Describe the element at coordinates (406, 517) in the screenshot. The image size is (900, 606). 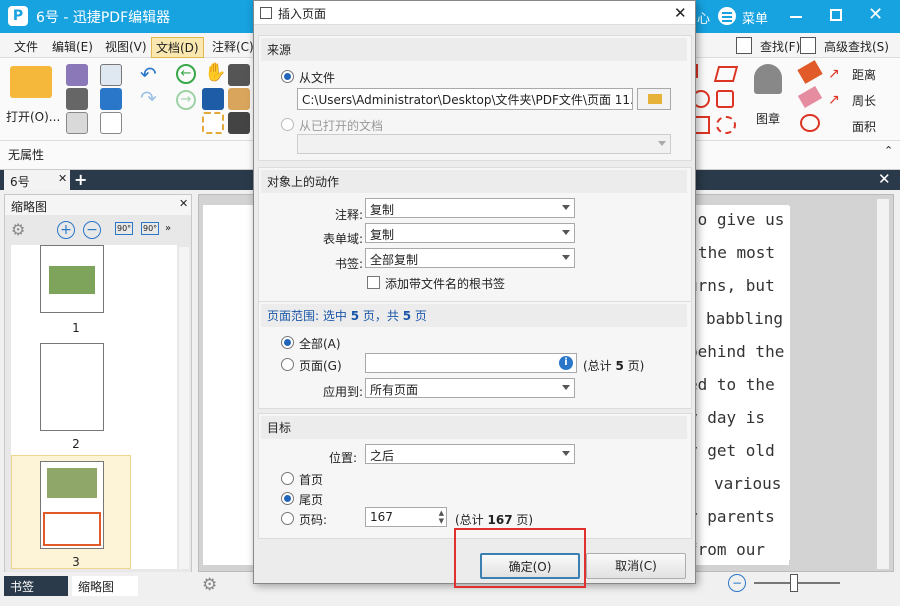
I see `page-number-stepper: 167 ▲ ▼` at that location.